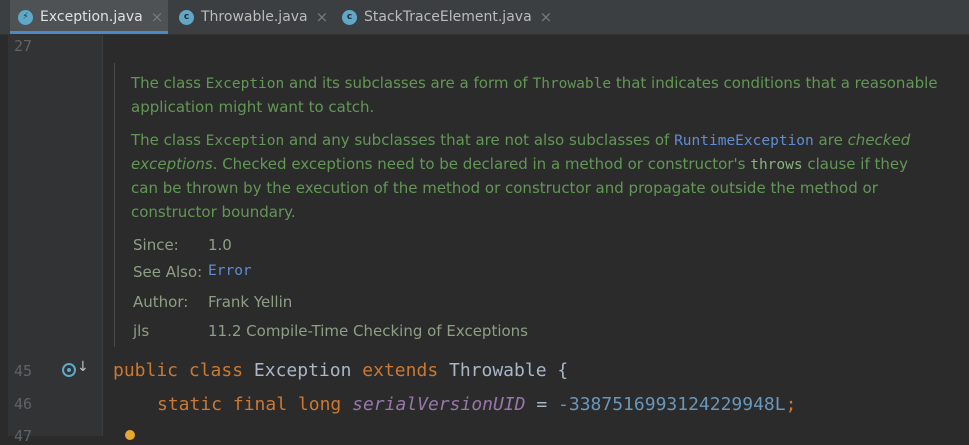 Image resolution: width=969 pixels, height=445 pixels. Describe the element at coordinates (498, 370) in the screenshot. I see `parent-class-name: Throwable` at that location.